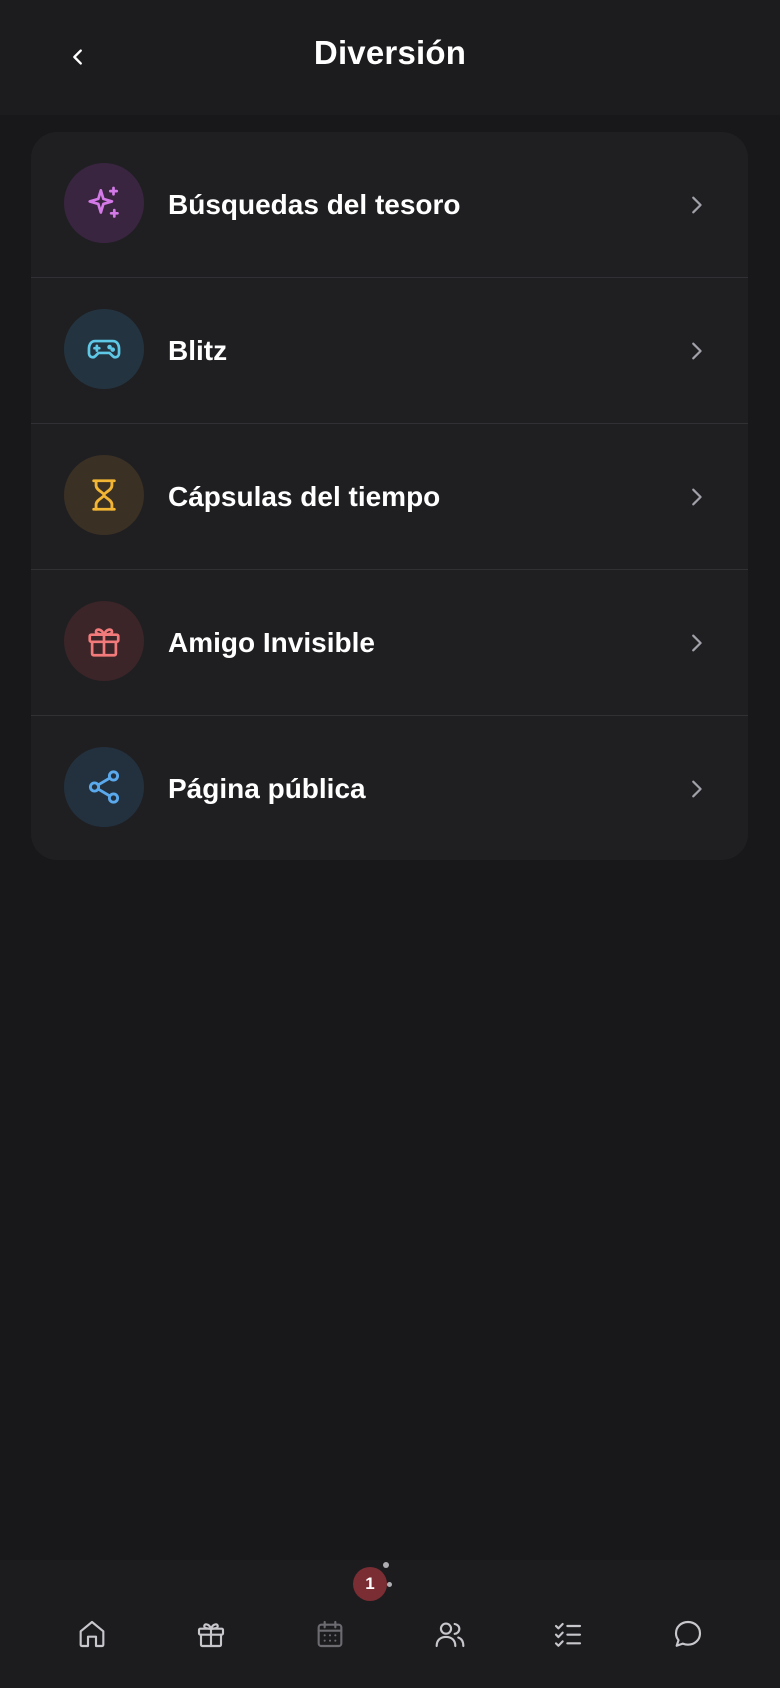 The image size is (780, 1688). Describe the element at coordinates (390, 52) in the screenshot. I see `page-title: Diversión` at that location.